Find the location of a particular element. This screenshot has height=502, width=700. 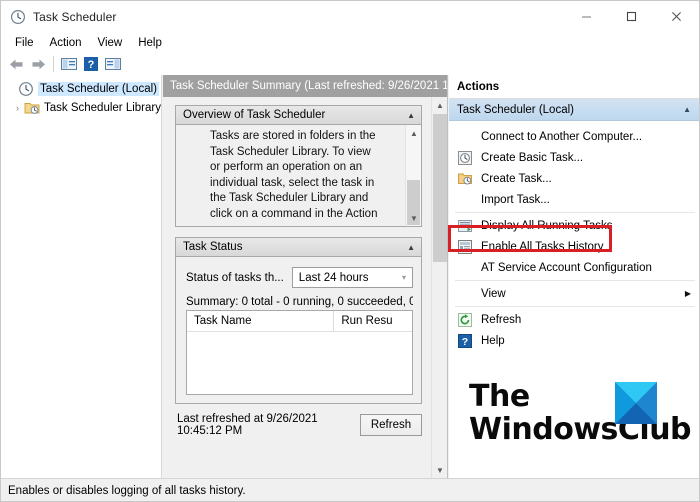

action-label: View is located at coordinates (493, 293).